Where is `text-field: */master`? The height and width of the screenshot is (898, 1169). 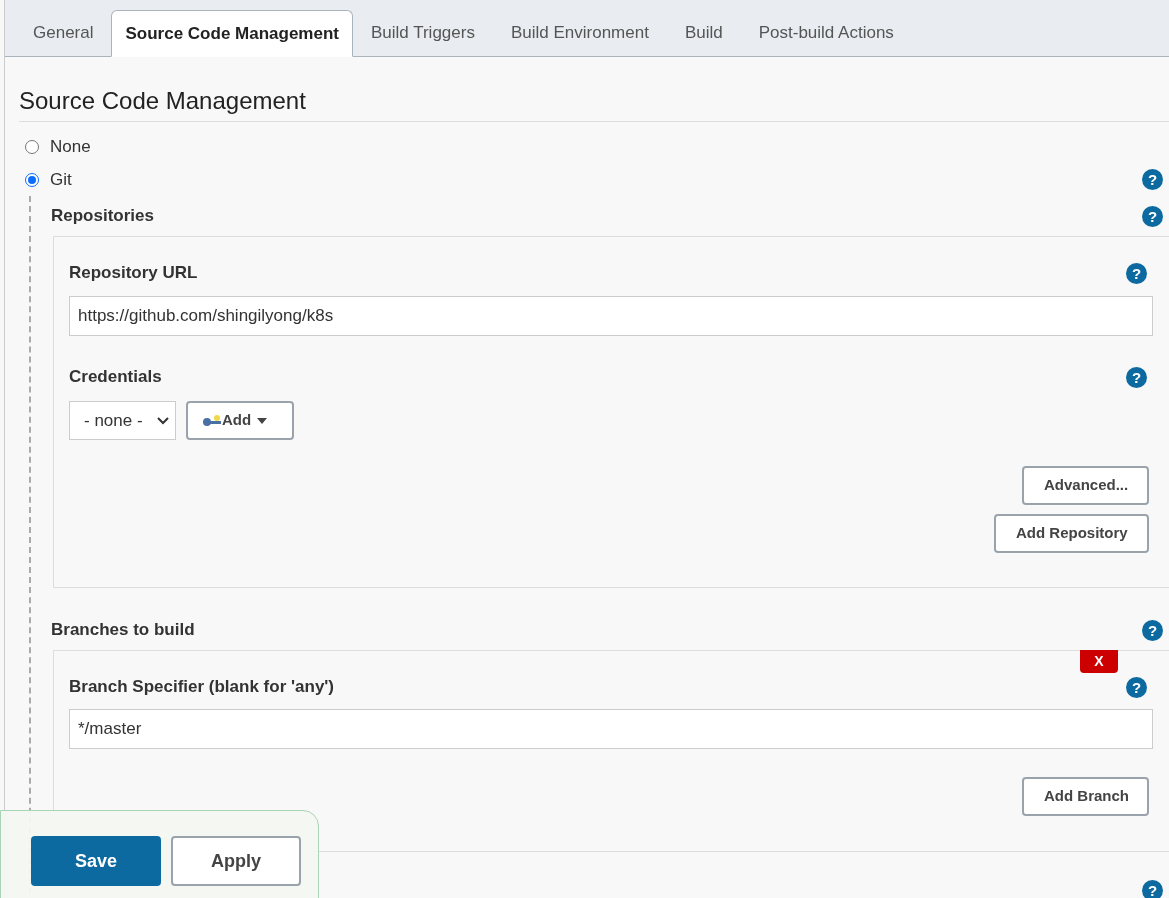
text-field: */master is located at coordinates (611, 729).